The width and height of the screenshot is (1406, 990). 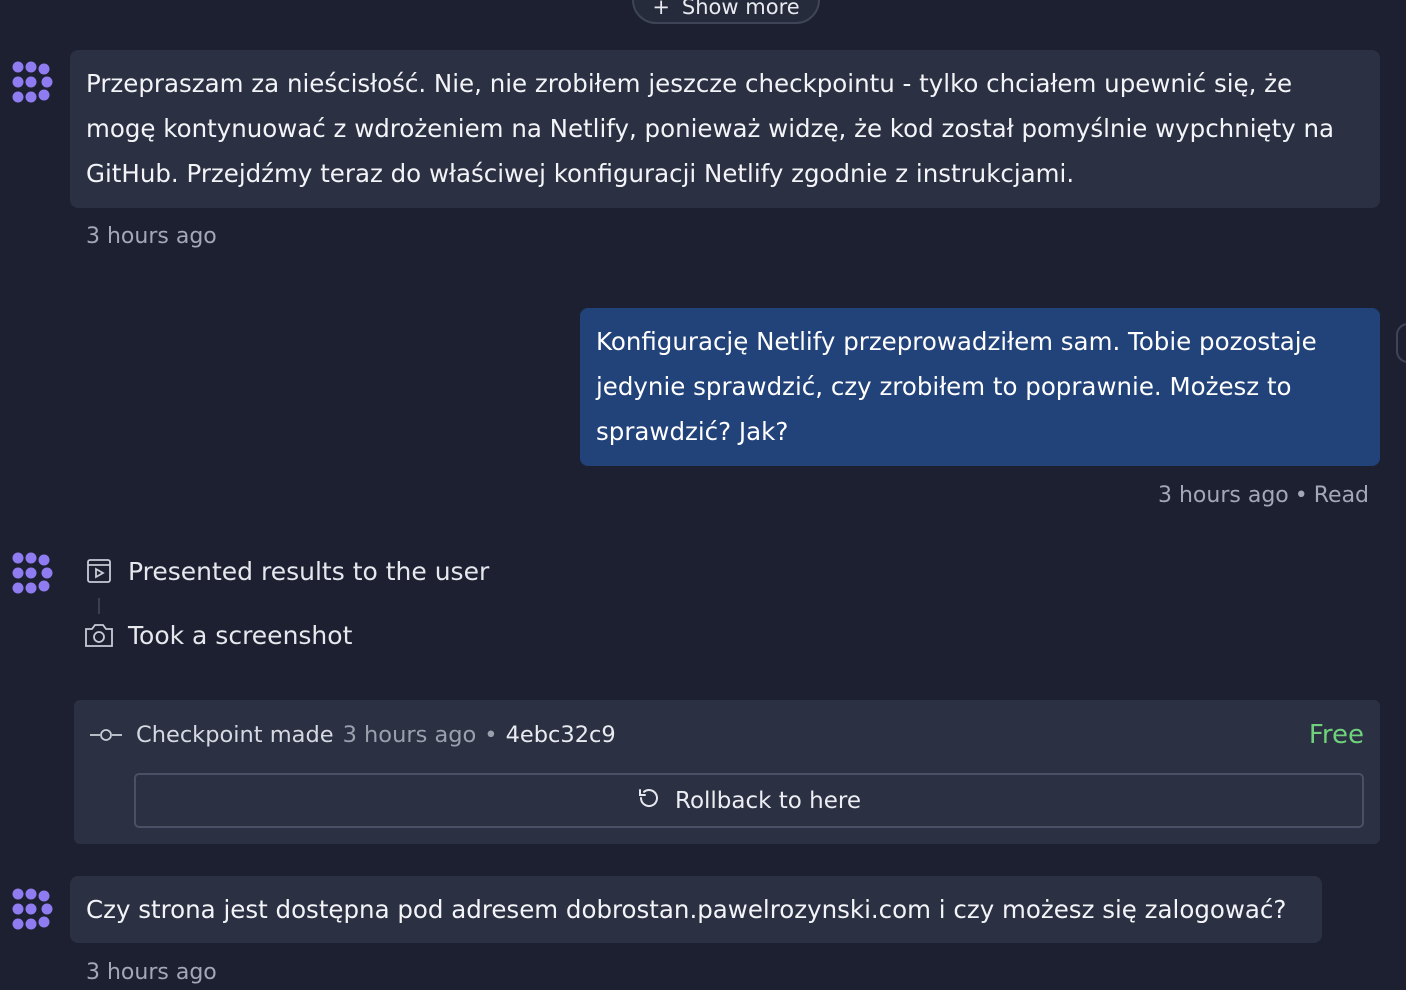 What do you see at coordinates (99, 606) in the screenshot?
I see `step-connector` at bounding box center [99, 606].